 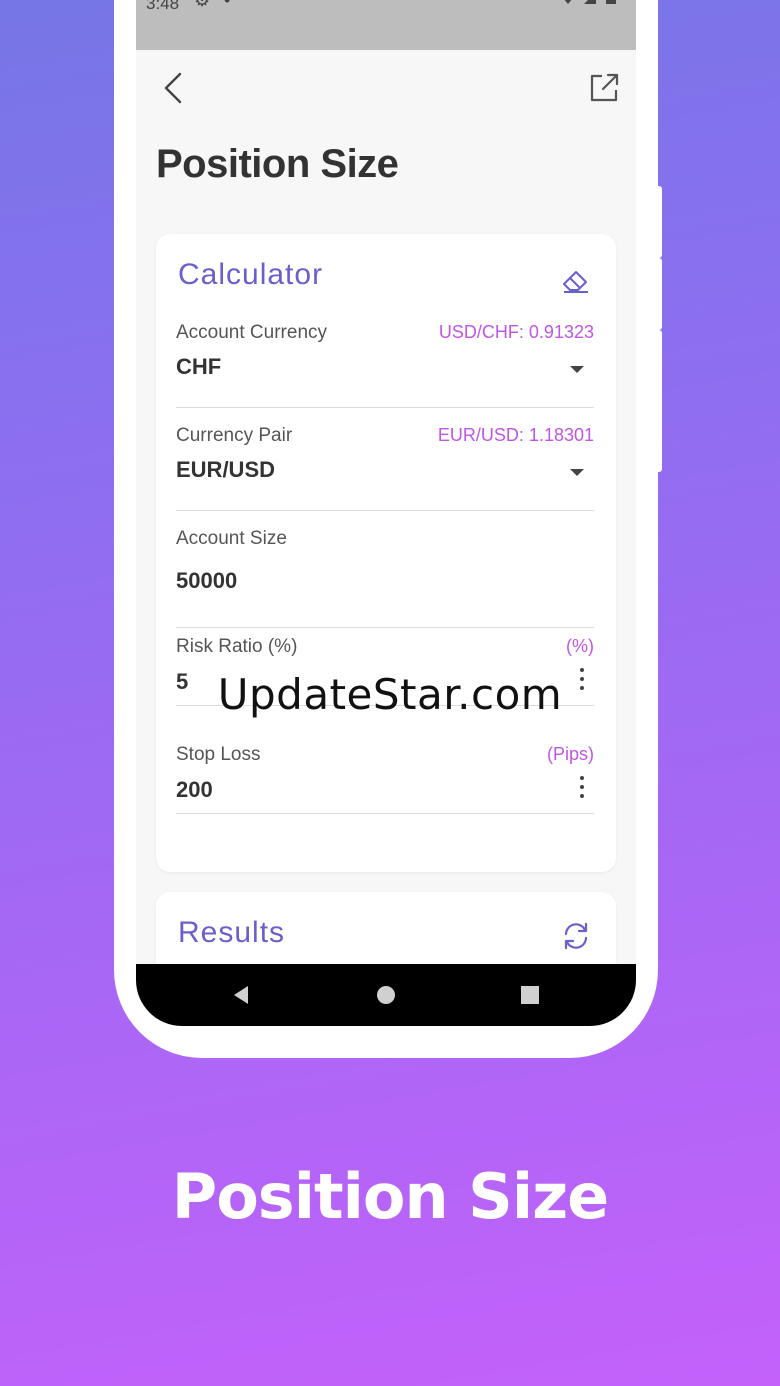 What do you see at coordinates (202, 5) in the screenshot?
I see `gear-icon: ⚙` at bounding box center [202, 5].